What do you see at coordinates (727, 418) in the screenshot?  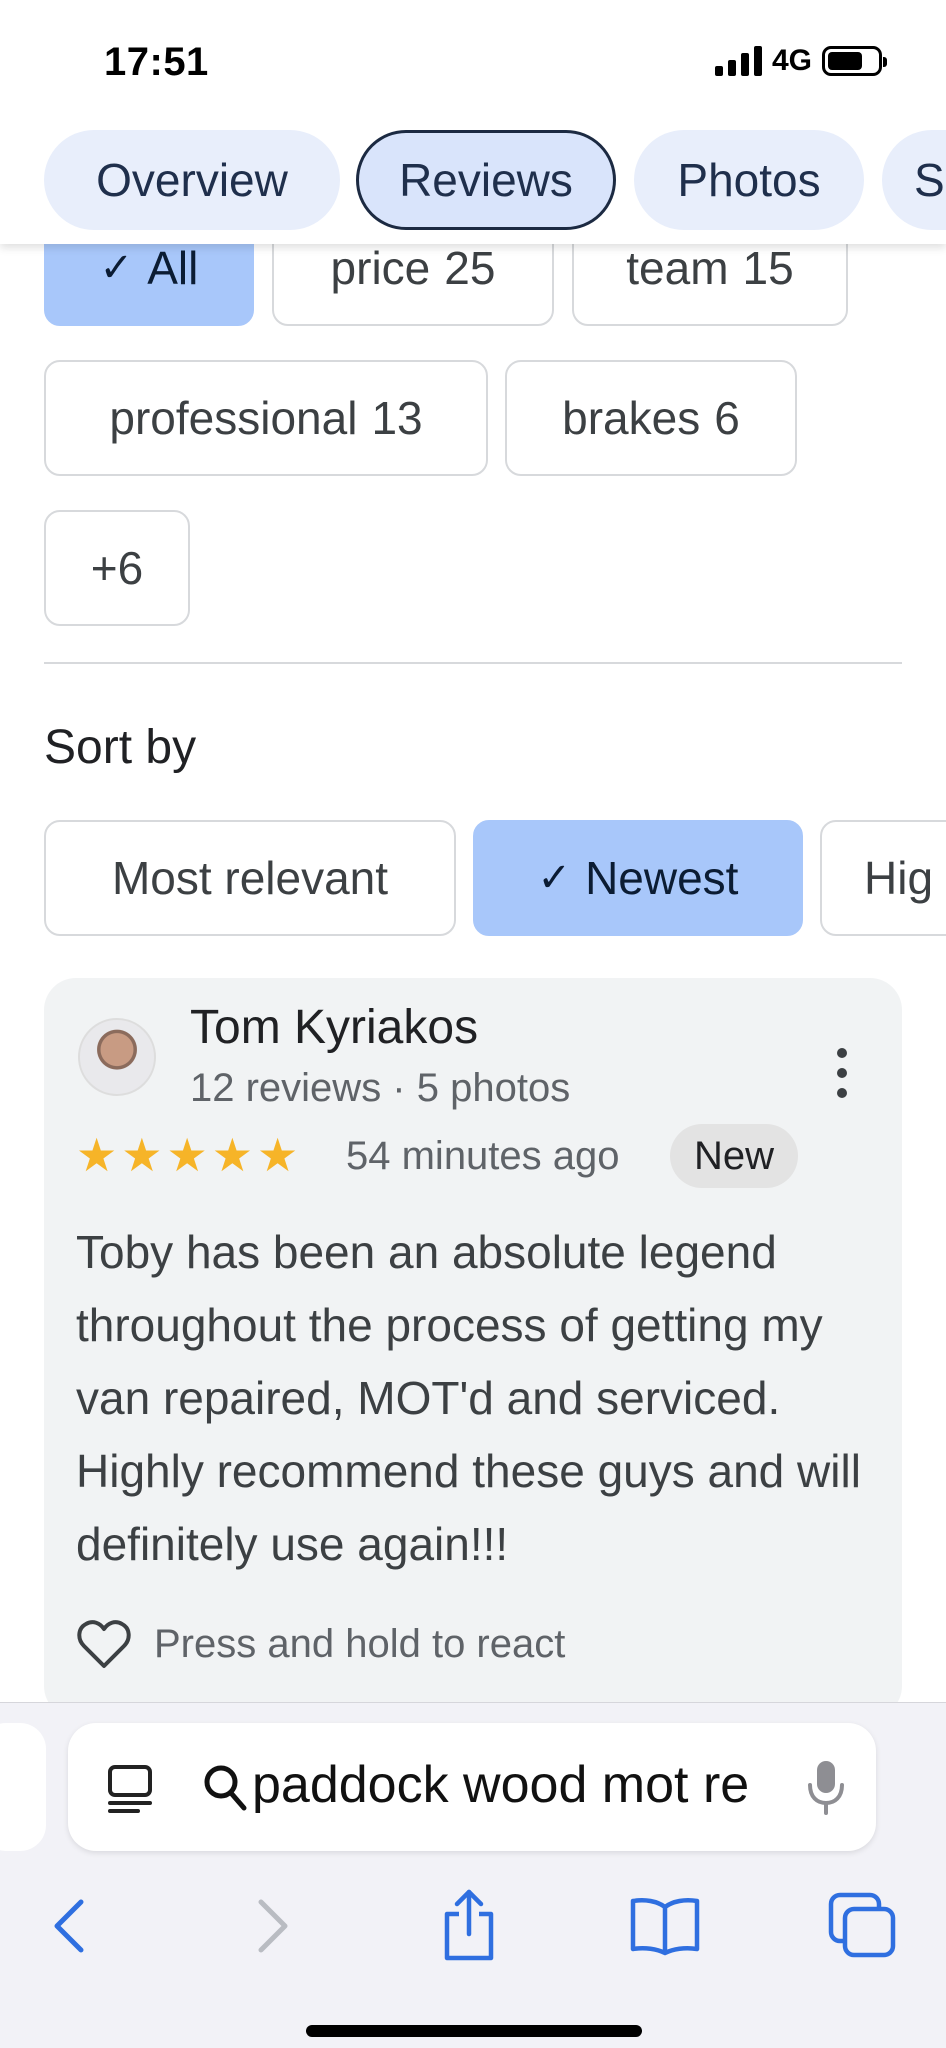 I see `chip-count: 6` at bounding box center [727, 418].